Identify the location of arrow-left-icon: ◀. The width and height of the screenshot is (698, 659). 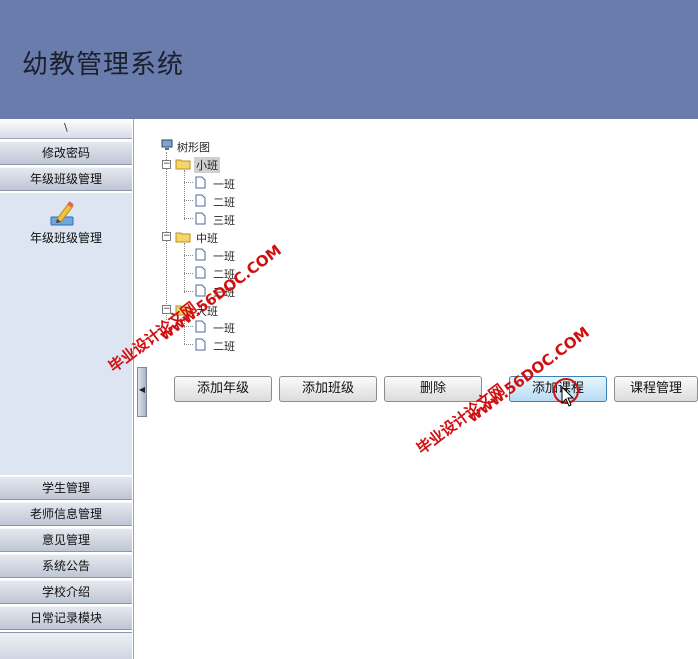
(142, 389).